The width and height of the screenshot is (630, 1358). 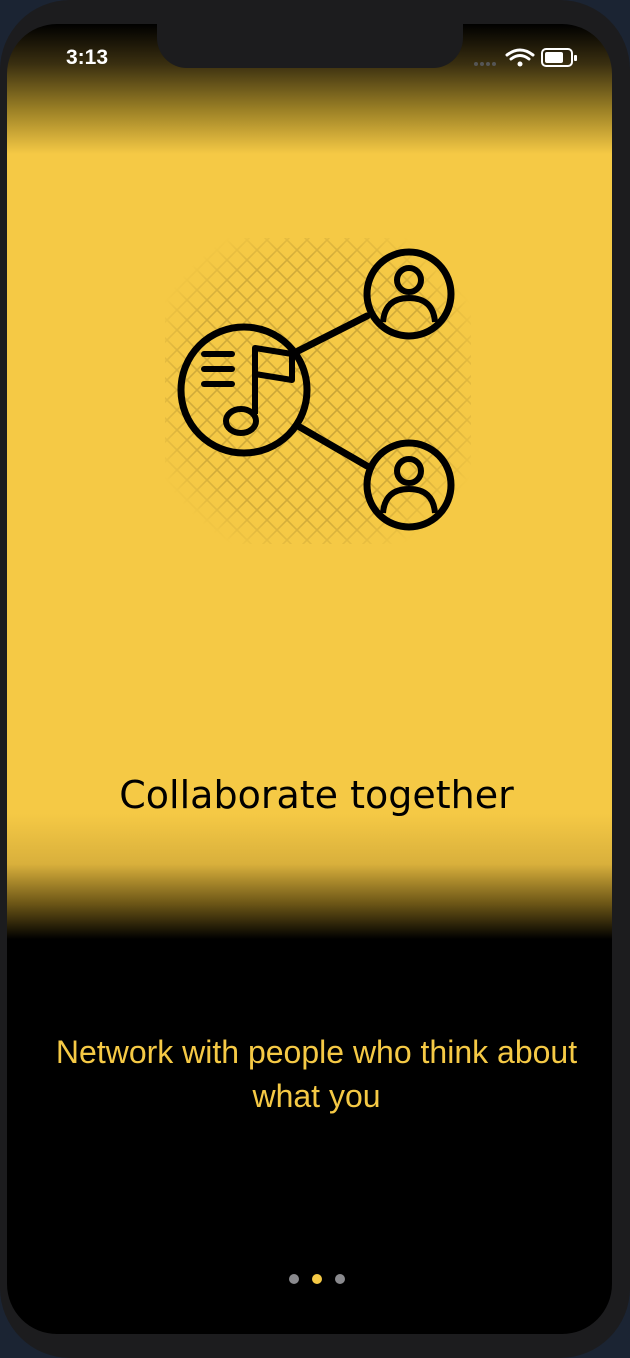 I want to click on hatch-background, so click(x=318, y=391).